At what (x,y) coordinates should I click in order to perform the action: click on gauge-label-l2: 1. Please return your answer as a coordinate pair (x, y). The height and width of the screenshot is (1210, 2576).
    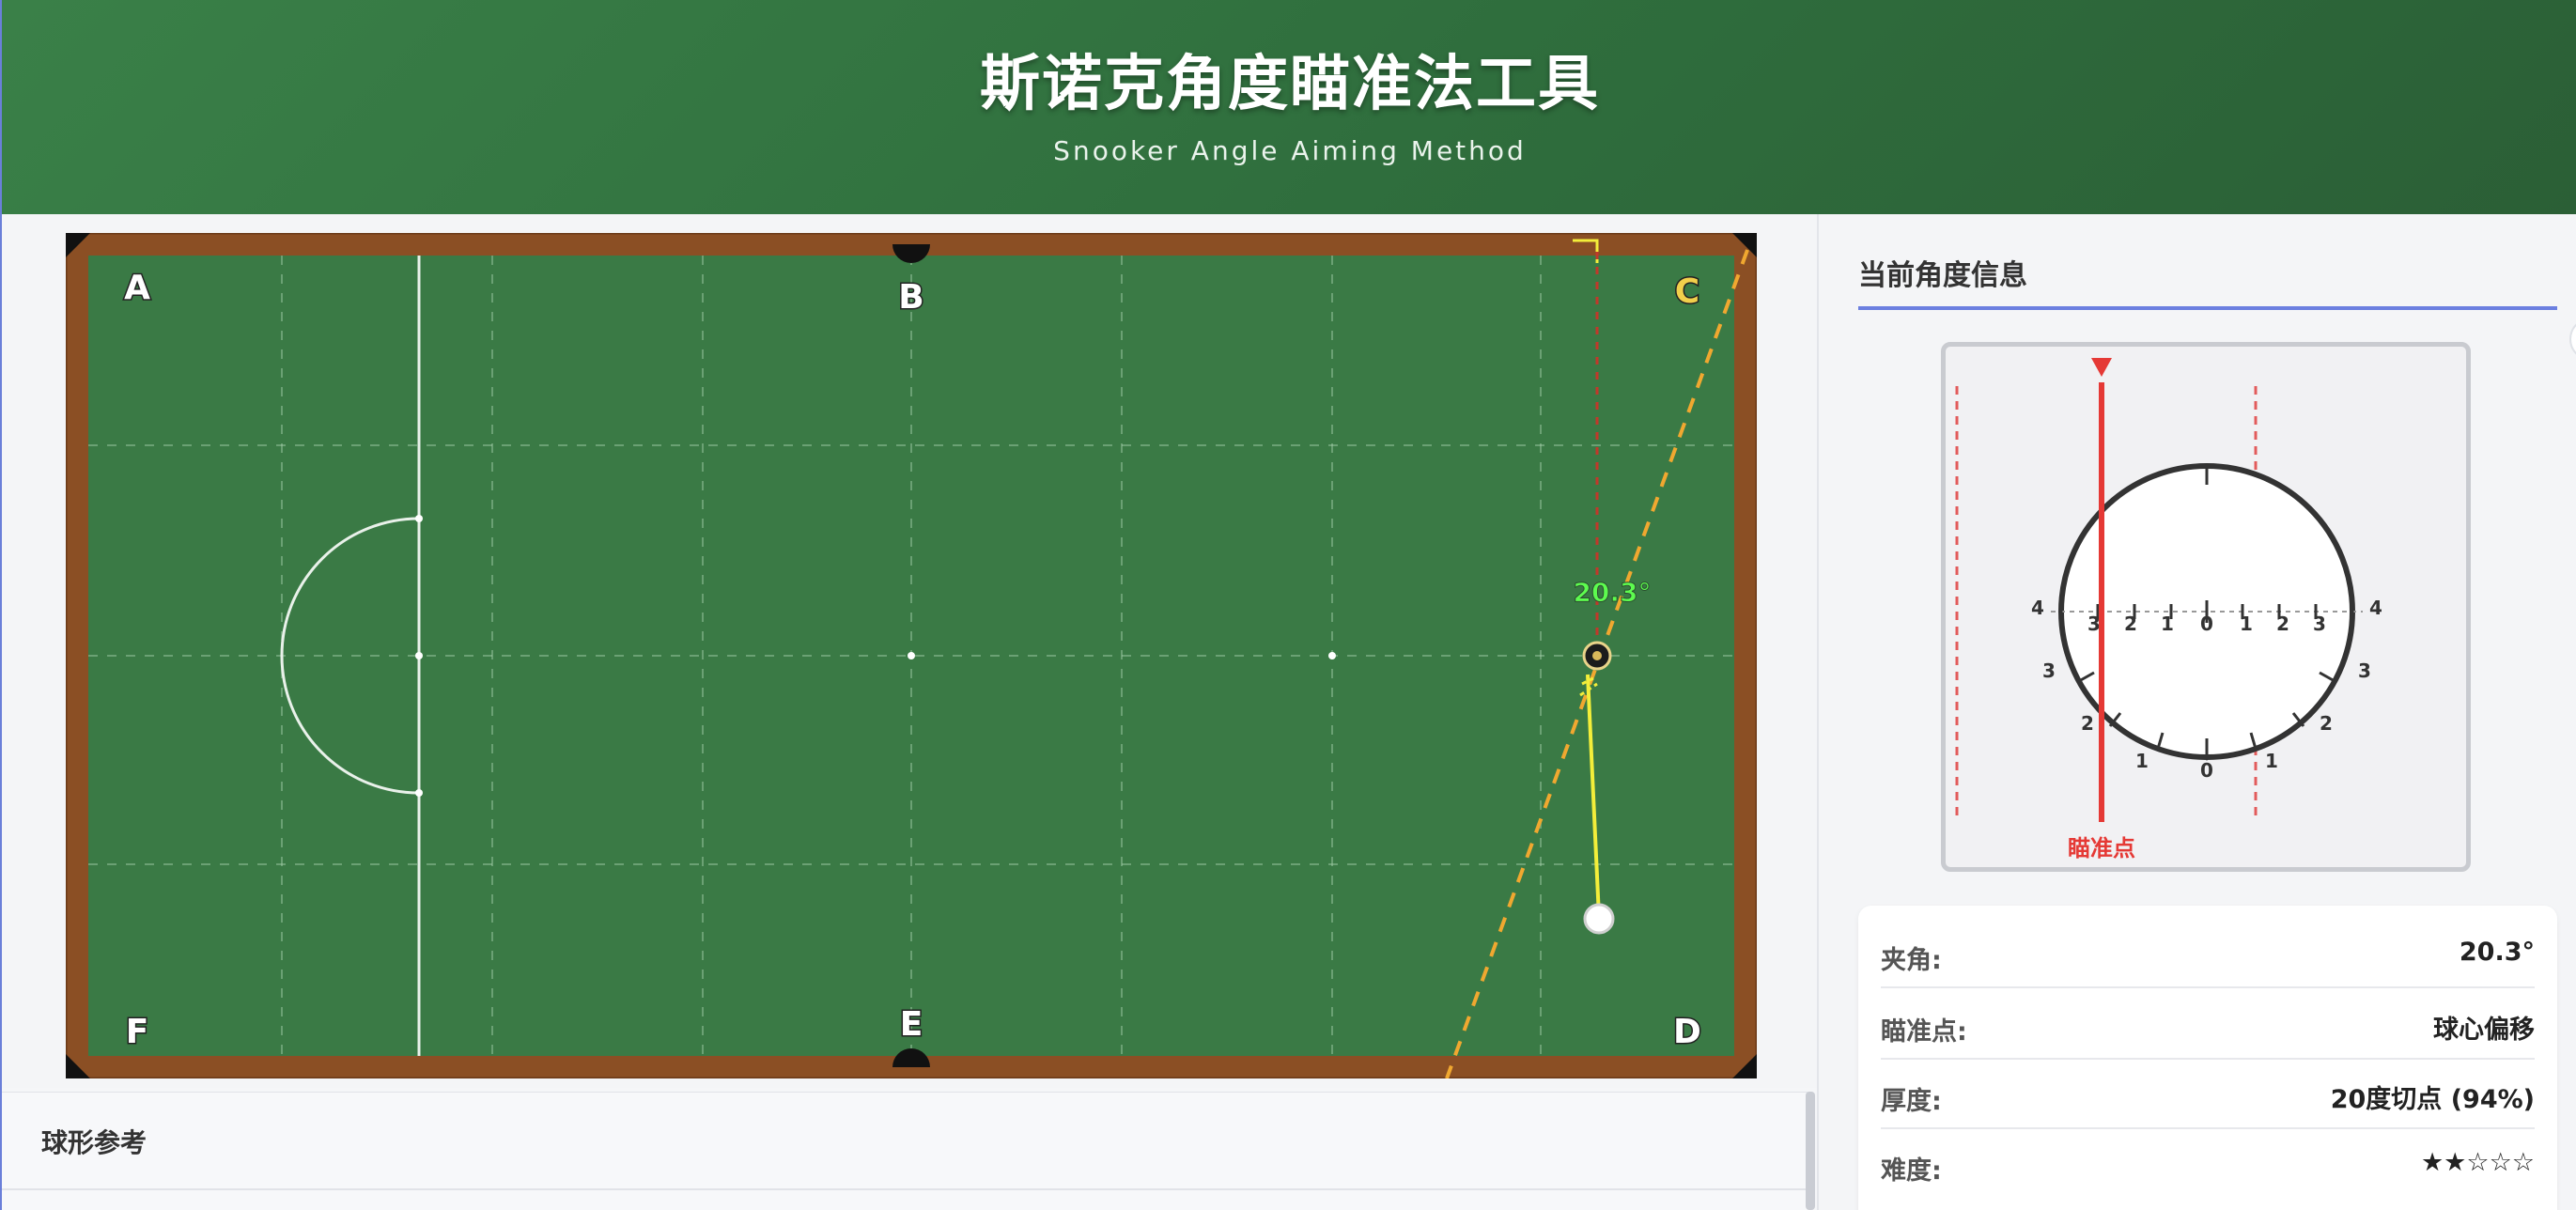
    Looking at the image, I should click on (2142, 761).